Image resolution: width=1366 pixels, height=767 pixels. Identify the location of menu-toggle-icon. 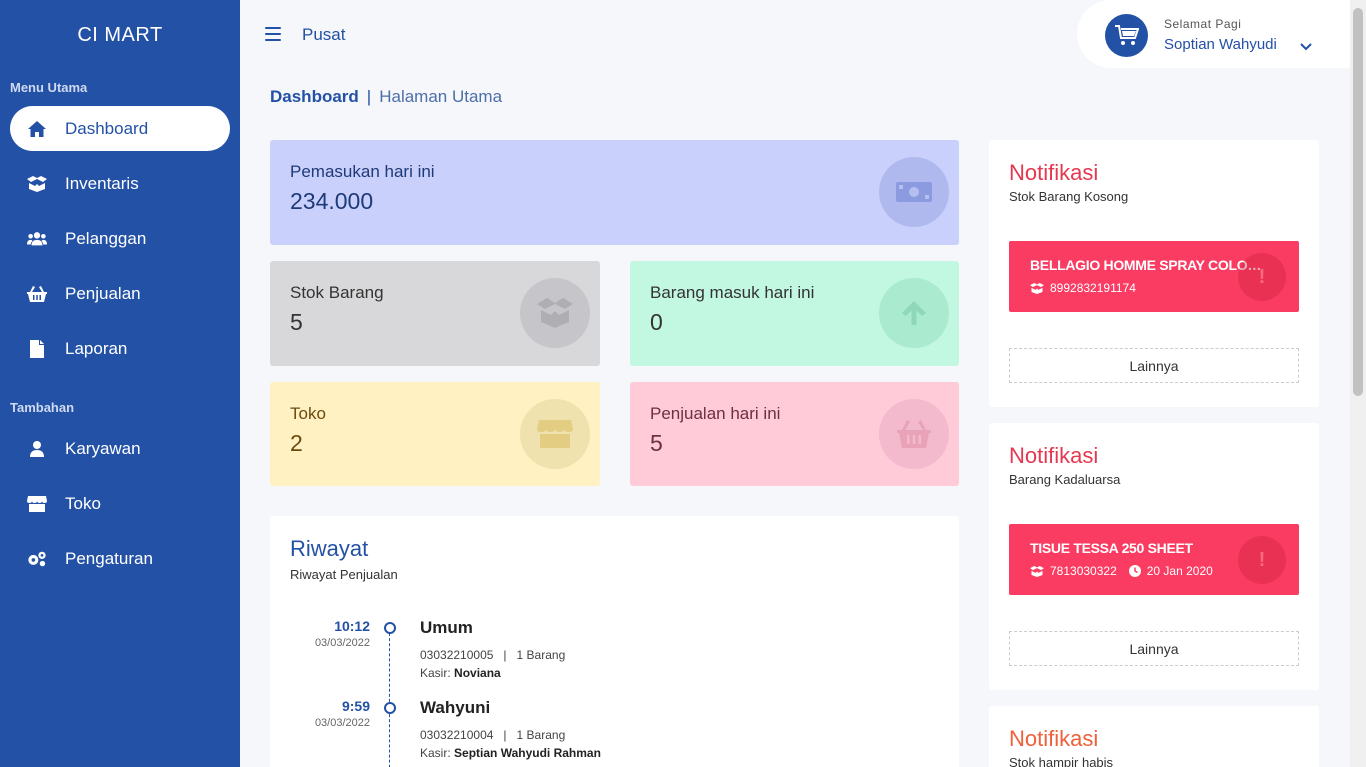
(273, 34).